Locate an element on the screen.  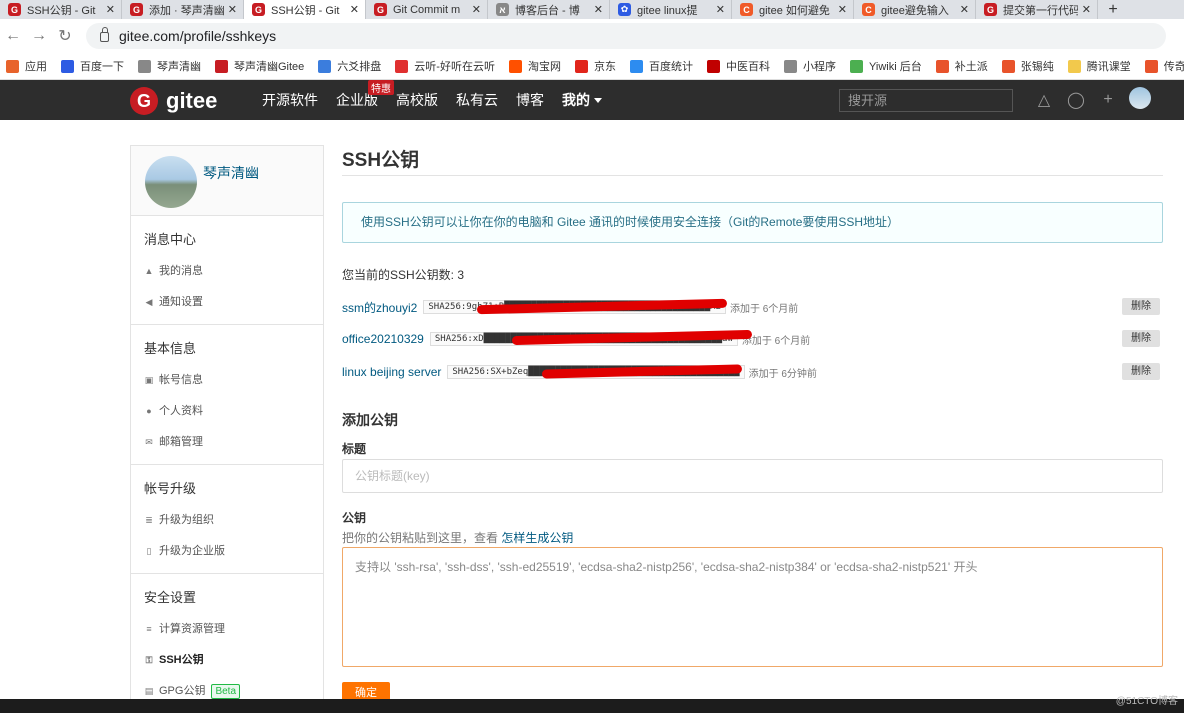
nav-education: 高校版 is located at coordinates (417, 100).